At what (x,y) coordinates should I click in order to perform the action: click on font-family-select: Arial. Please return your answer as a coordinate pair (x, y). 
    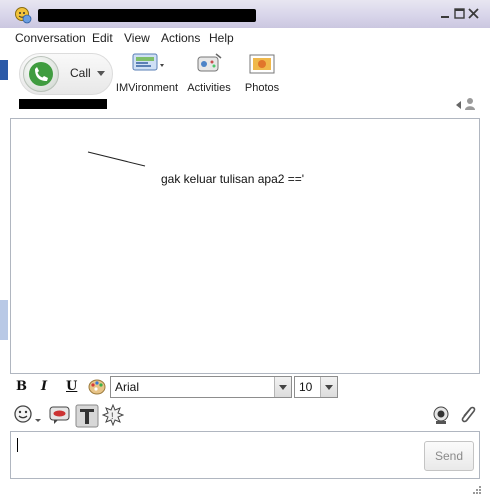
    Looking at the image, I should click on (201, 387).